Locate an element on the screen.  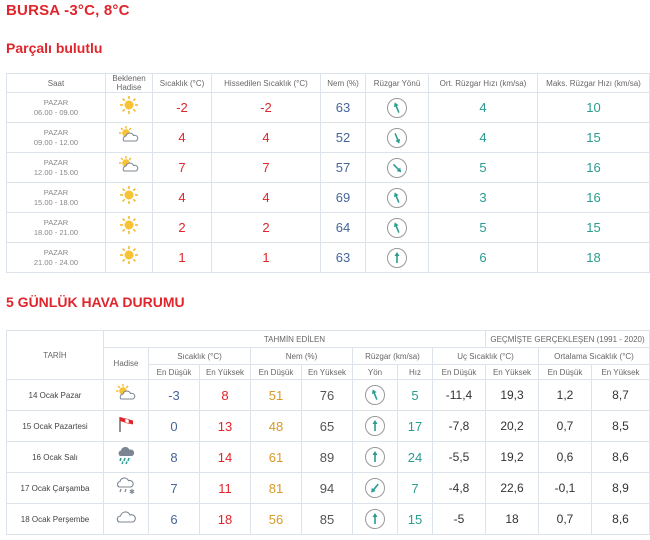
forecast-title: 5 GÜNLÜK HAVA DURUMU is located at coordinates (95, 302).